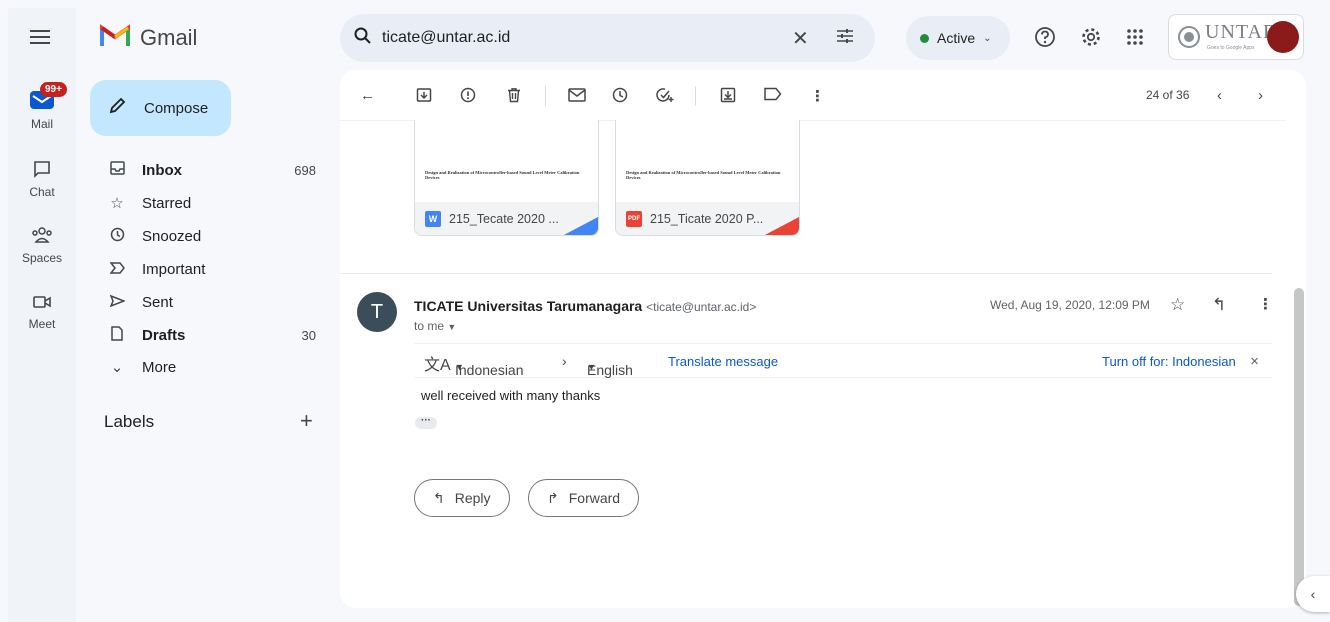 The width and height of the screenshot is (1330, 622). Describe the element at coordinates (129, 421) in the screenshot. I see `labels-heading: Labels` at that location.